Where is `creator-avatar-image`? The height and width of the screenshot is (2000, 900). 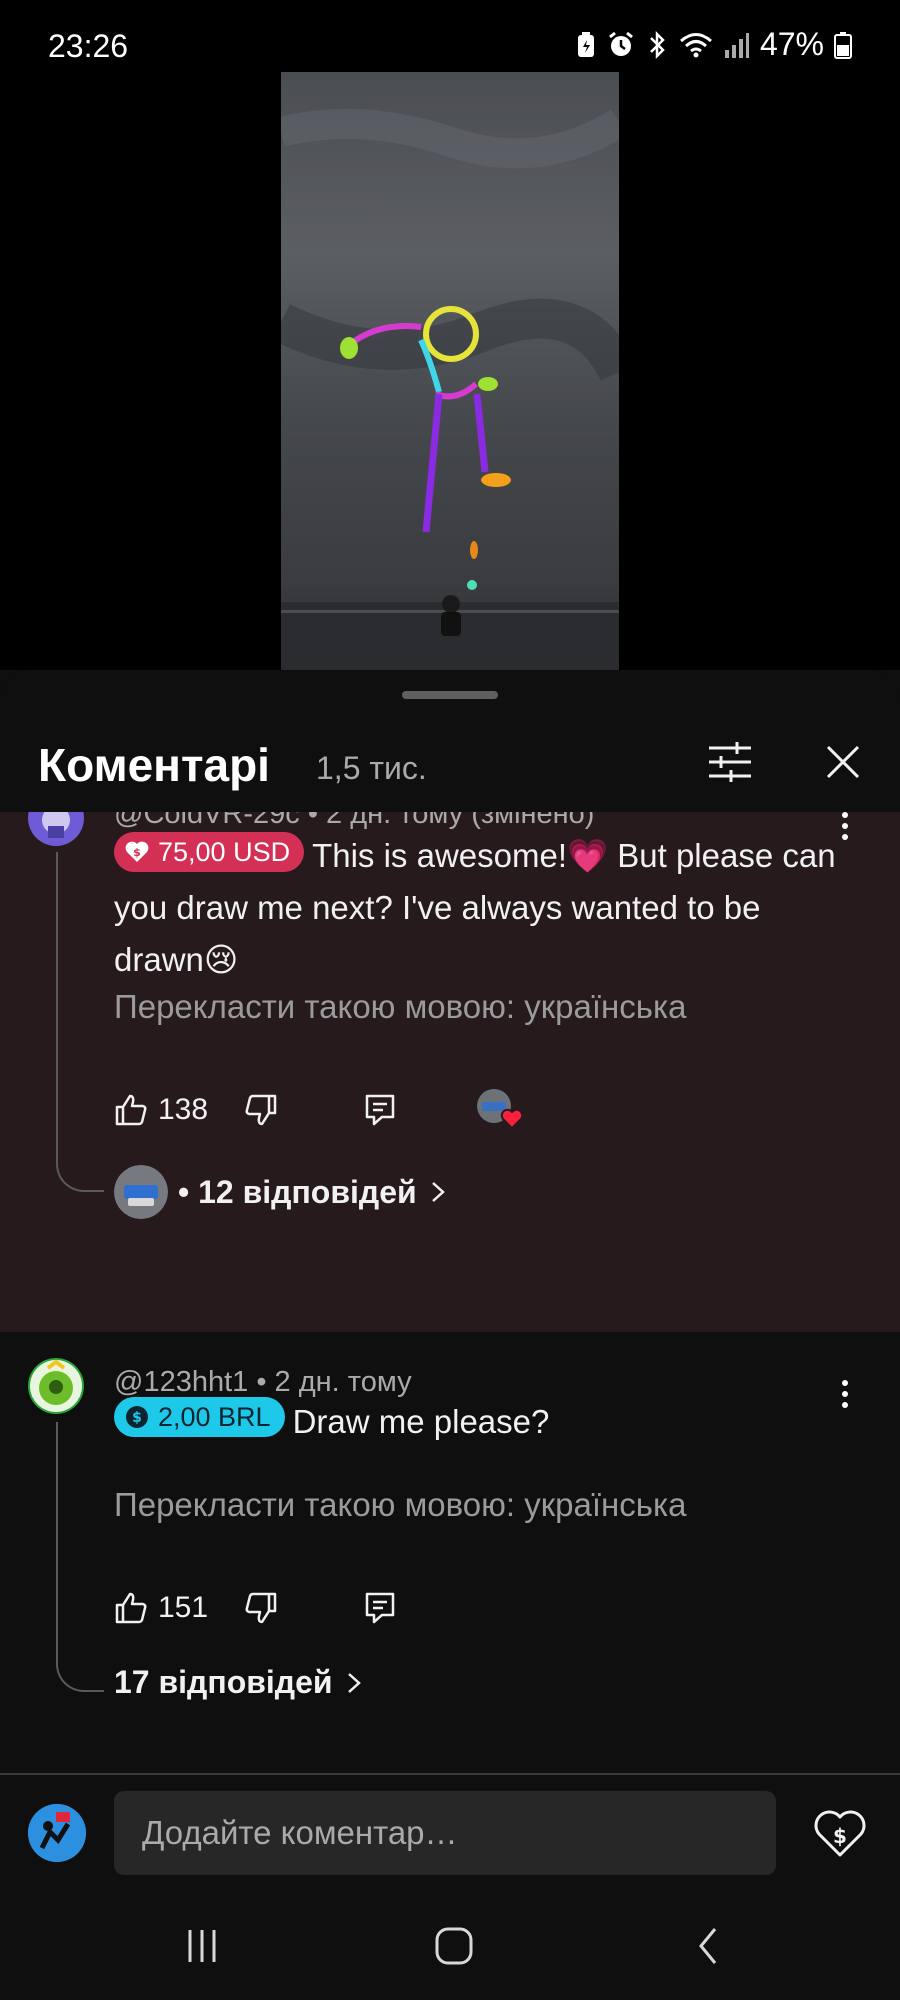 creator-avatar-image is located at coordinates (141, 1192).